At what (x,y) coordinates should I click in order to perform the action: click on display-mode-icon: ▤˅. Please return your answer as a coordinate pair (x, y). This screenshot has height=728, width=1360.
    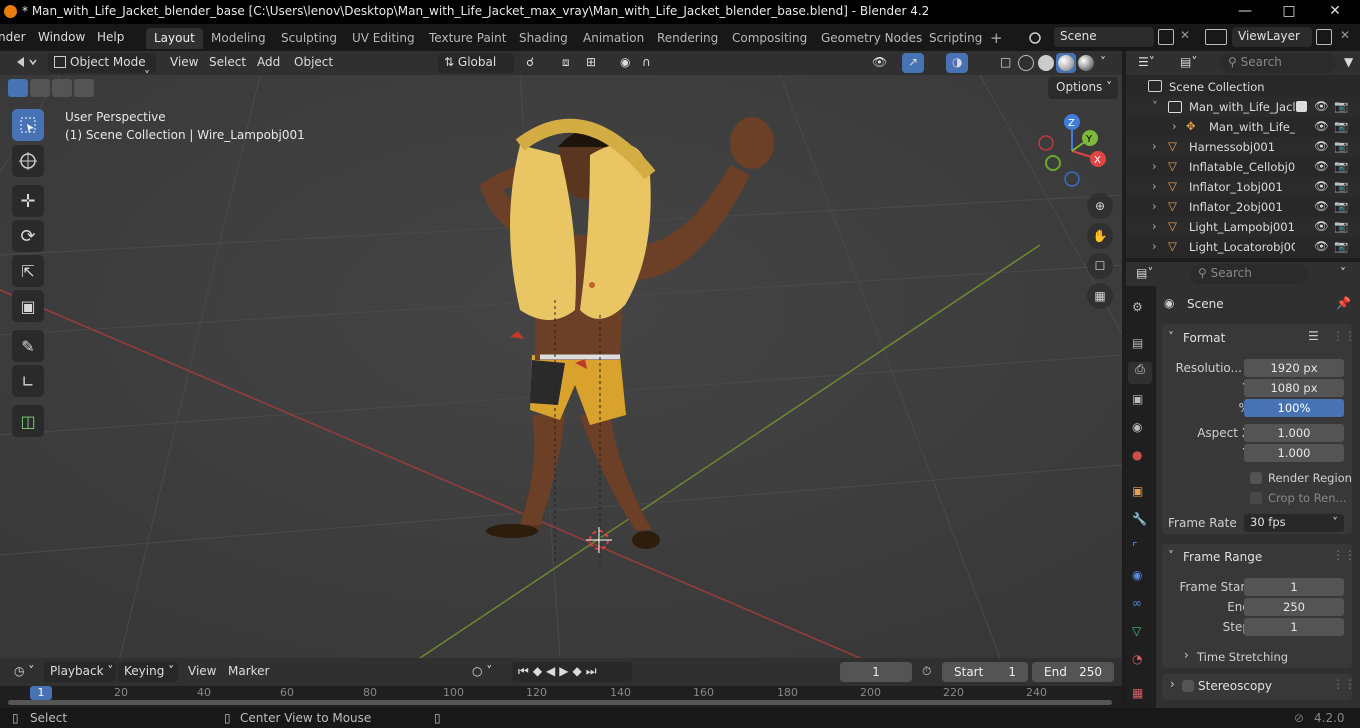
    Looking at the image, I should click on (1188, 63).